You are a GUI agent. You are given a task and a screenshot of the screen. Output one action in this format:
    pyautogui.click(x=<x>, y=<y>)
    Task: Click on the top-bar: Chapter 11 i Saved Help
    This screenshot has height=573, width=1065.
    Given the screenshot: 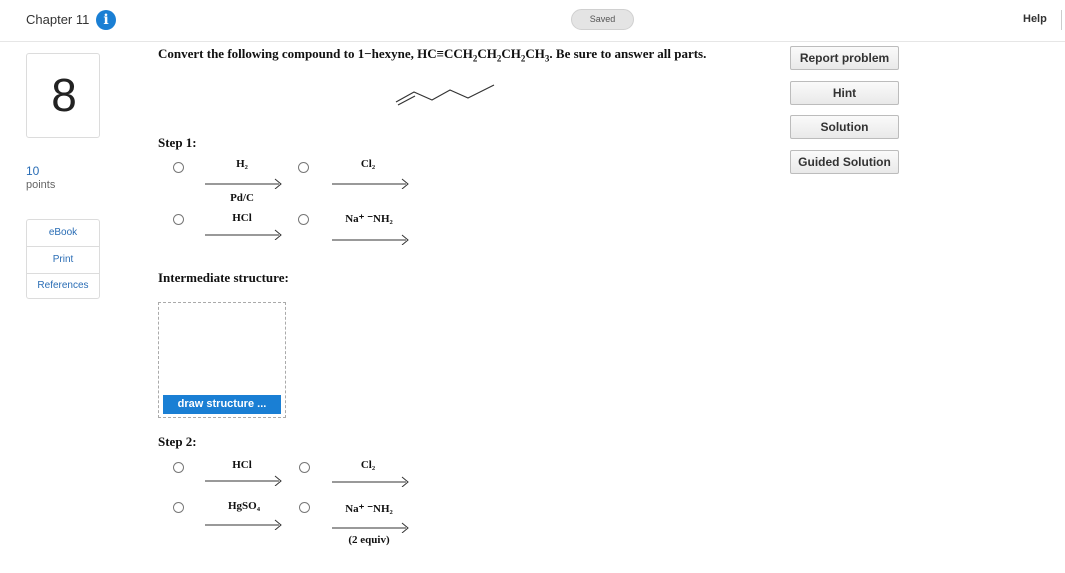 What is the action you would take?
    pyautogui.click(x=532, y=21)
    